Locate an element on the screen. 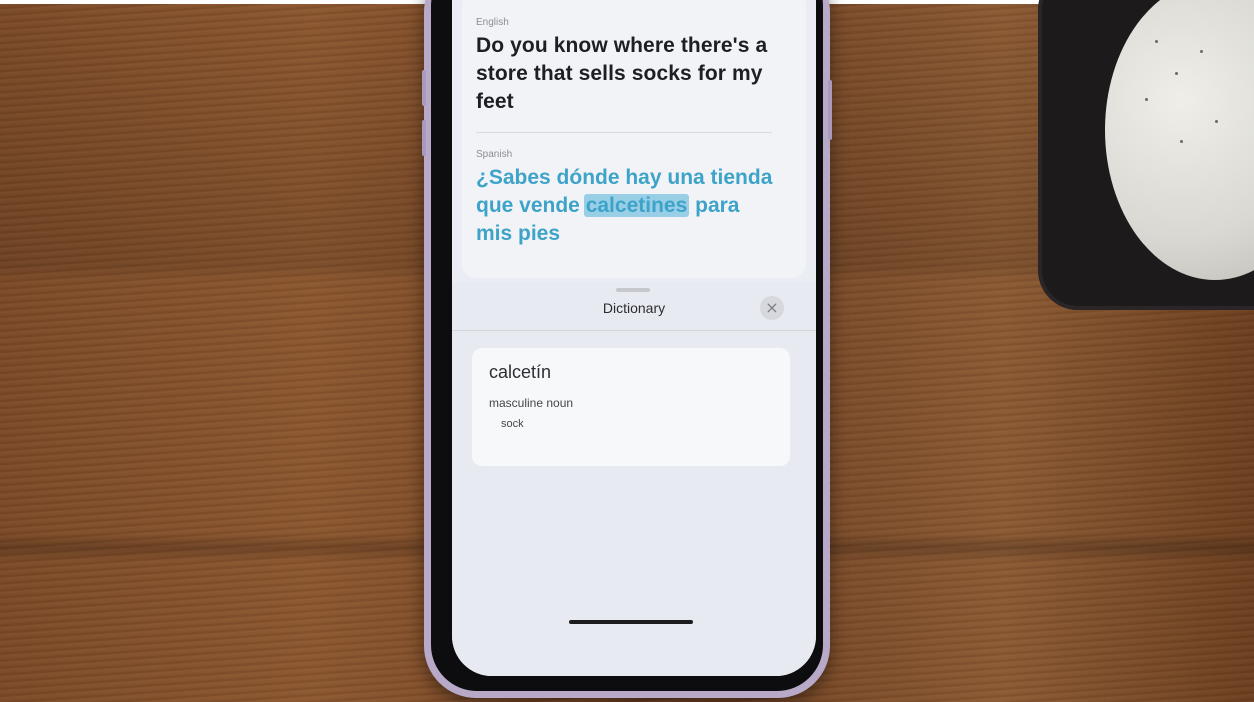 The image size is (1254, 702). source-language-label: English is located at coordinates (492, 22).